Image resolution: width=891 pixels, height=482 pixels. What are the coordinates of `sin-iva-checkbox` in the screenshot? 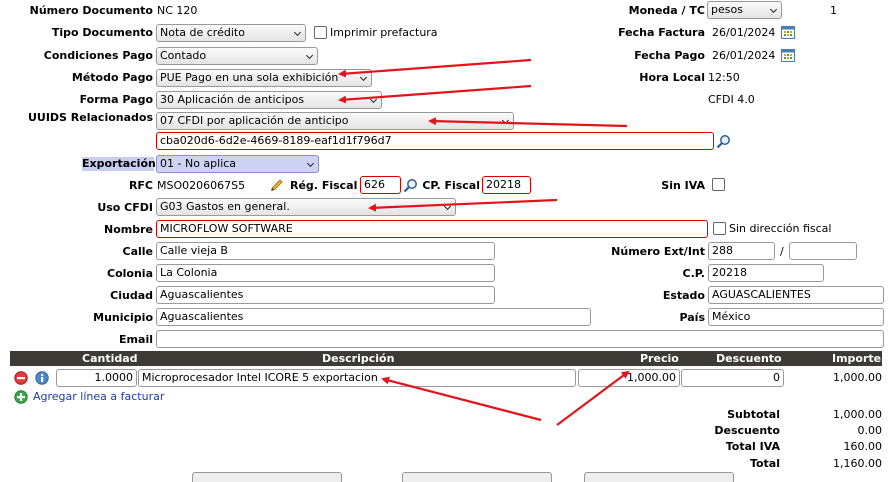 It's located at (718, 184).